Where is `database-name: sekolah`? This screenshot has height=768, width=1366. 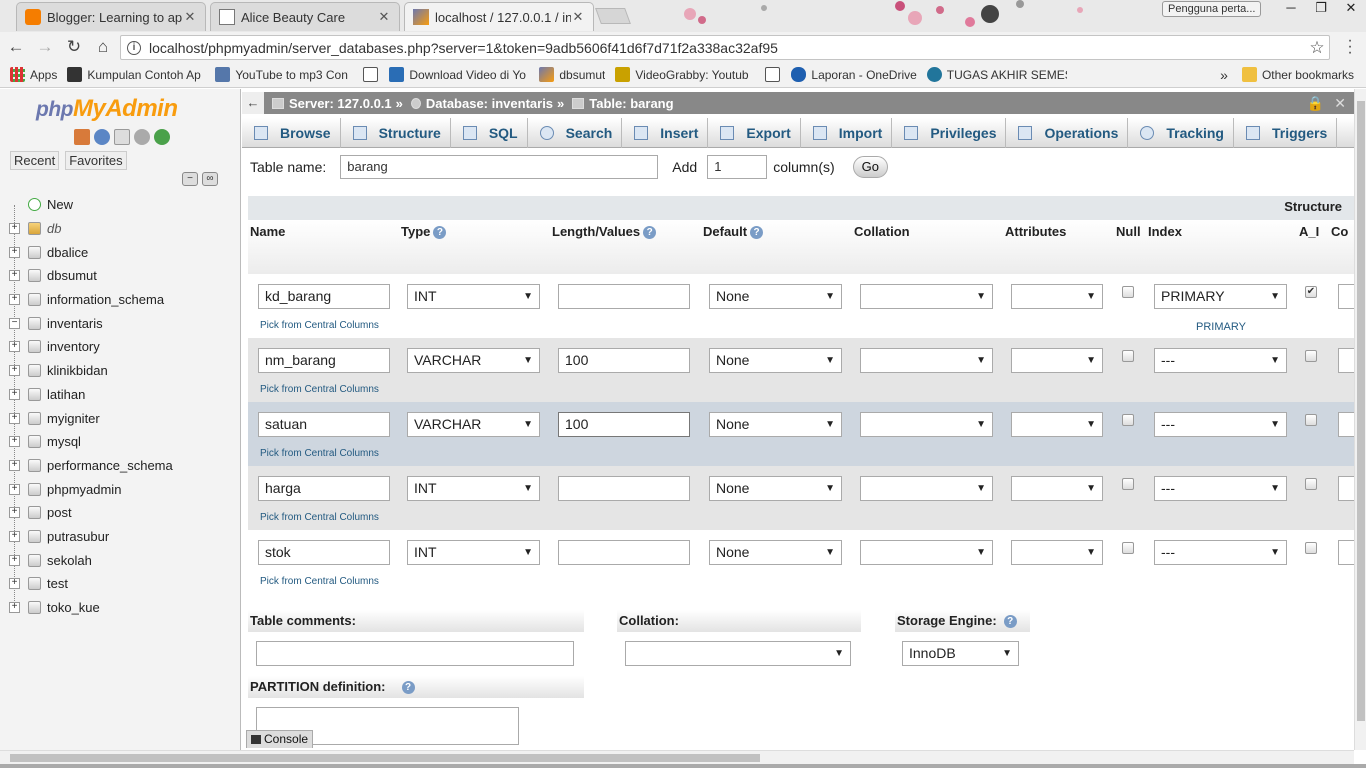 database-name: sekolah is located at coordinates (69, 560).